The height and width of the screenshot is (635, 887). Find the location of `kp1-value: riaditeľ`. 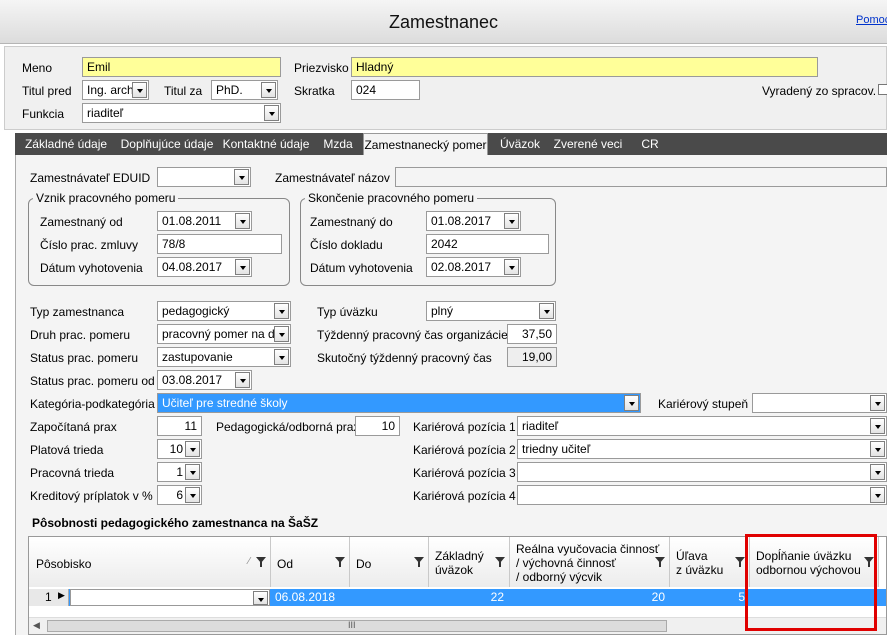

kp1-value: riaditeľ is located at coordinates (540, 426).